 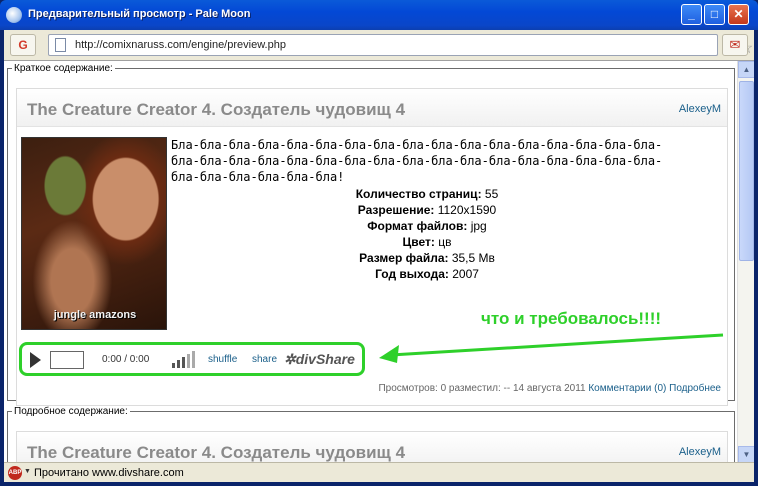 I want to click on scroll-down-icon: ▼, so click(x=746, y=454).